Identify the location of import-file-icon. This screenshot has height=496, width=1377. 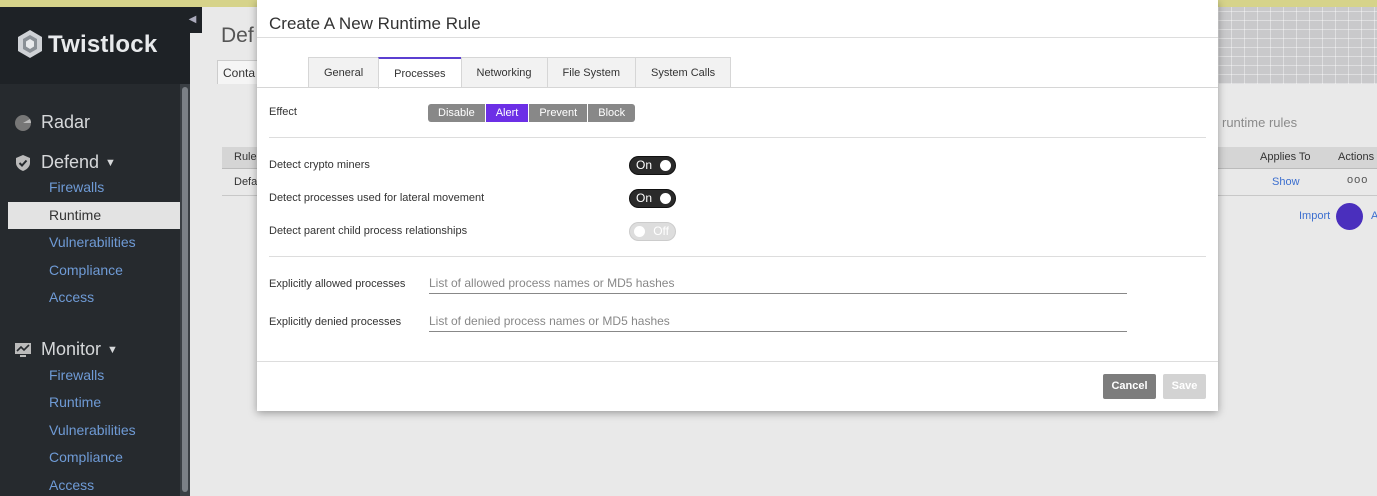
(1349, 216).